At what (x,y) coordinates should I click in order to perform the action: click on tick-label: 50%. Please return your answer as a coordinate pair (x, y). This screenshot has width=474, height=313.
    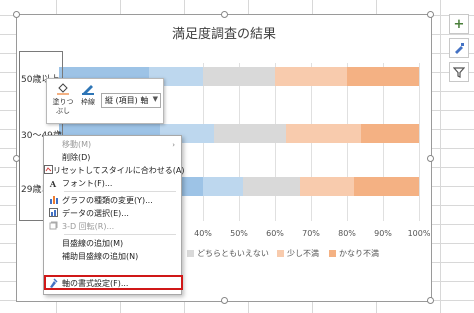
    Looking at the image, I should click on (239, 233).